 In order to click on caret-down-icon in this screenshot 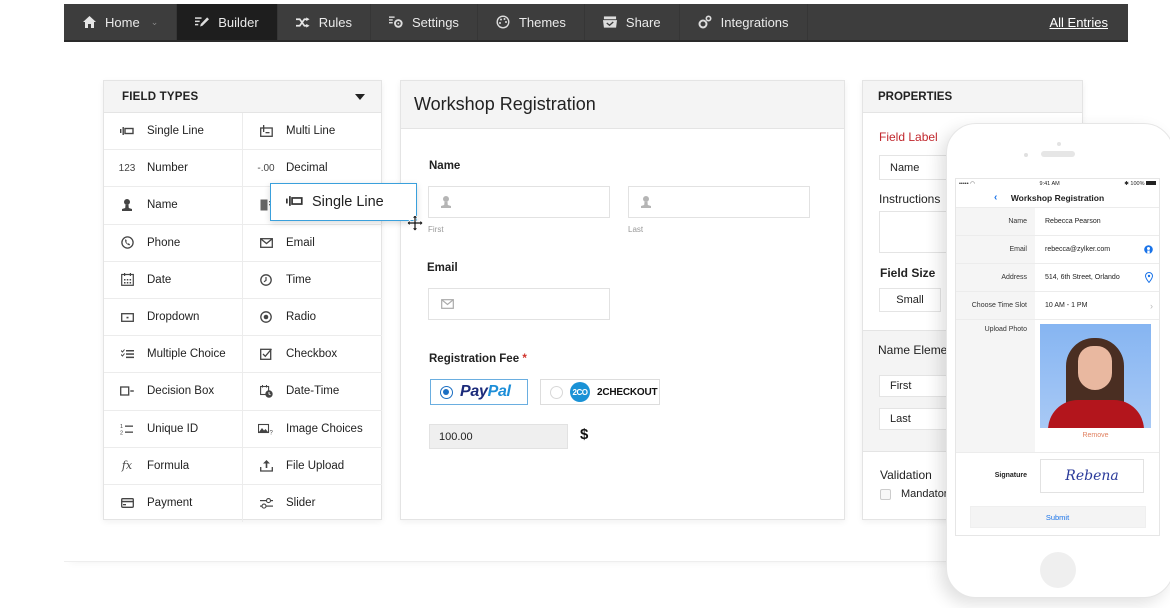, I will do `click(360, 96)`.